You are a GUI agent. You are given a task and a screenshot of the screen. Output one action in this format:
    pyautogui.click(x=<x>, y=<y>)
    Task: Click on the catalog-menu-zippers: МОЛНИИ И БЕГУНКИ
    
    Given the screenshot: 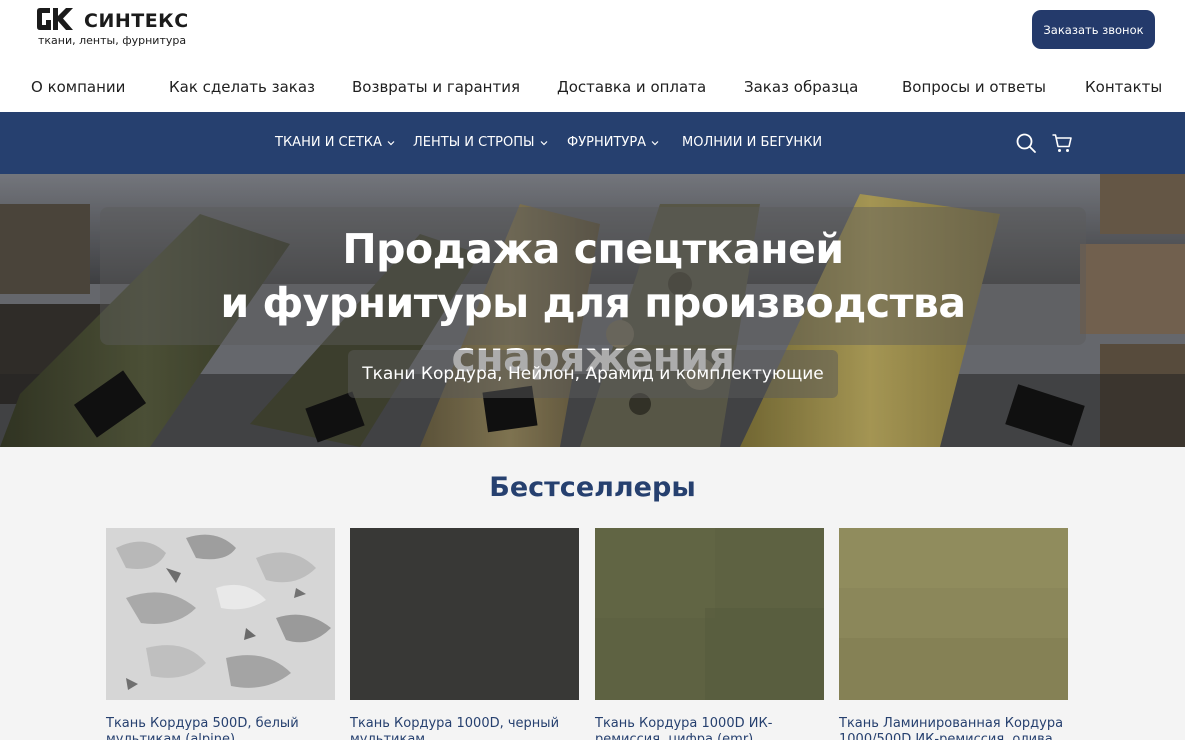 What is the action you would take?
    pyautogui.click(x=752, y=142)
    